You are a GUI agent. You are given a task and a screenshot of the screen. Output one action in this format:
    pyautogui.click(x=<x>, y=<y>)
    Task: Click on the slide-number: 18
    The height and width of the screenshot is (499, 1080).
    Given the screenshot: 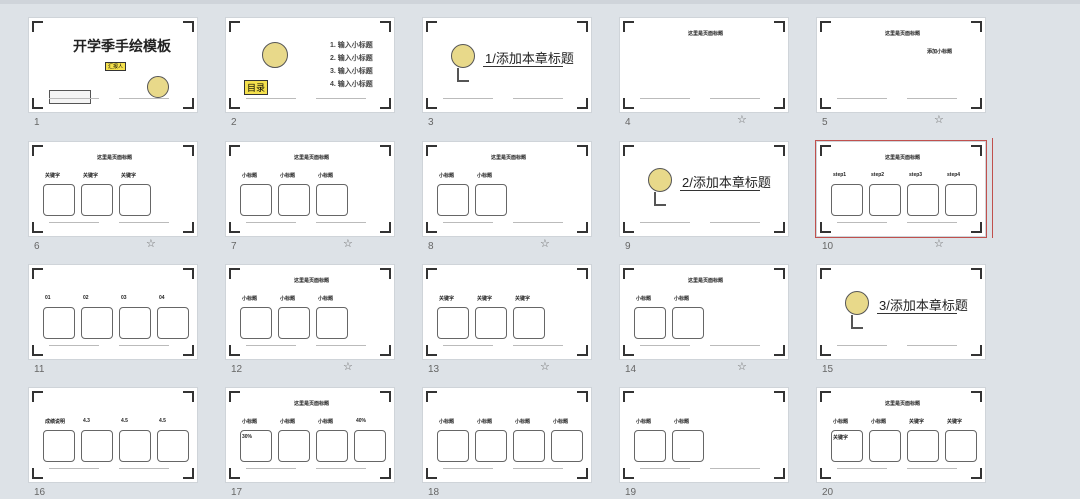 What is the action you would take?
    pyautogui.click(x=434, y=492)
    